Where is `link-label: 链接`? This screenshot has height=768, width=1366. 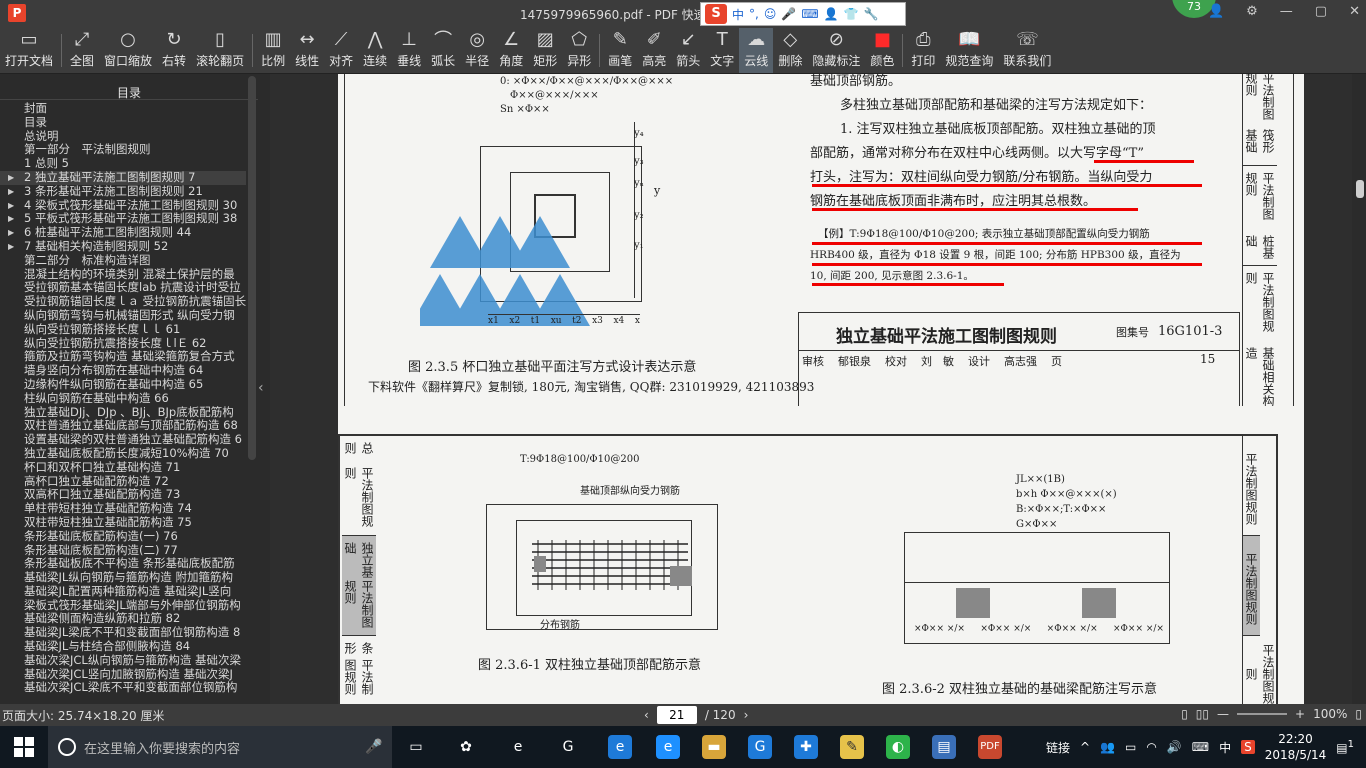 link-label: 链接 is located at coordinates (1058, 747).